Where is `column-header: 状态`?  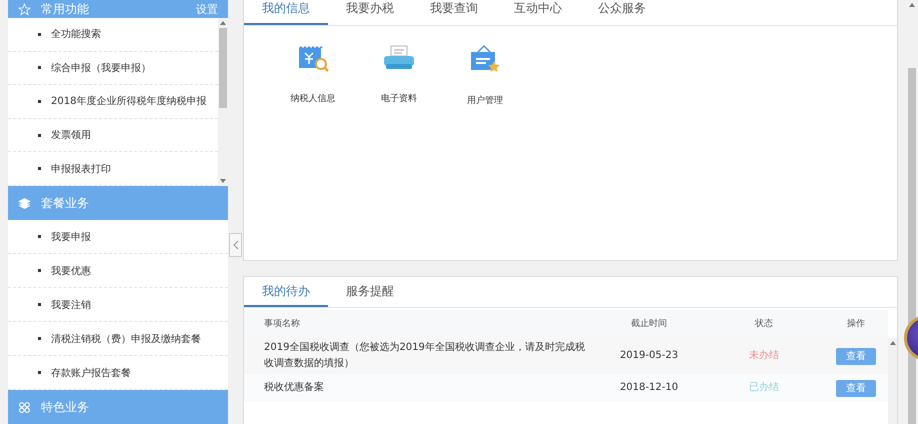
column-header: 状态 is located at coordinates (764, 324).